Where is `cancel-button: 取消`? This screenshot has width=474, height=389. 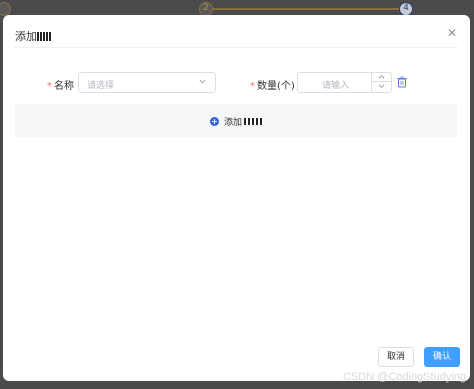
cancel-button: 取消 is located at coordinates (396, 357).